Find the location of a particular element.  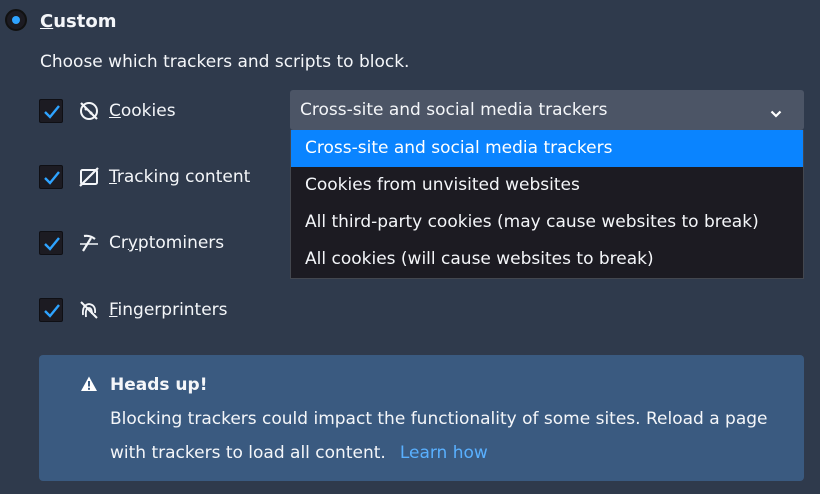

tracking-content-checkbox is located at coordinates (51, 177).